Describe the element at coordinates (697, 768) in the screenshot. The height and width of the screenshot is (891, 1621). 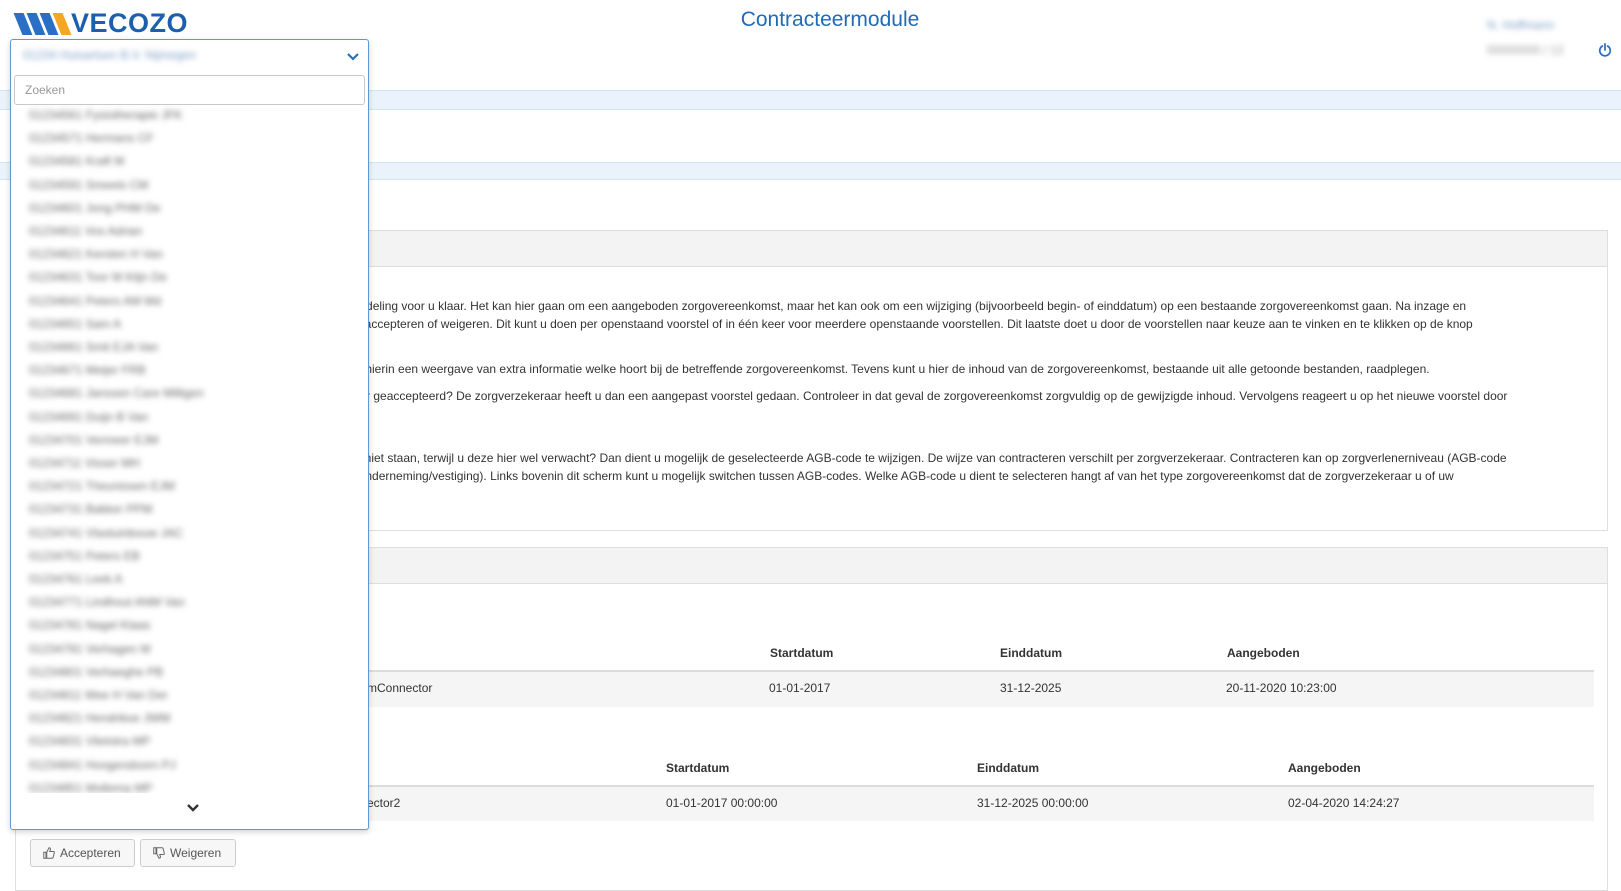
I see `table2-header-startdatum: Startdatum` at that location.